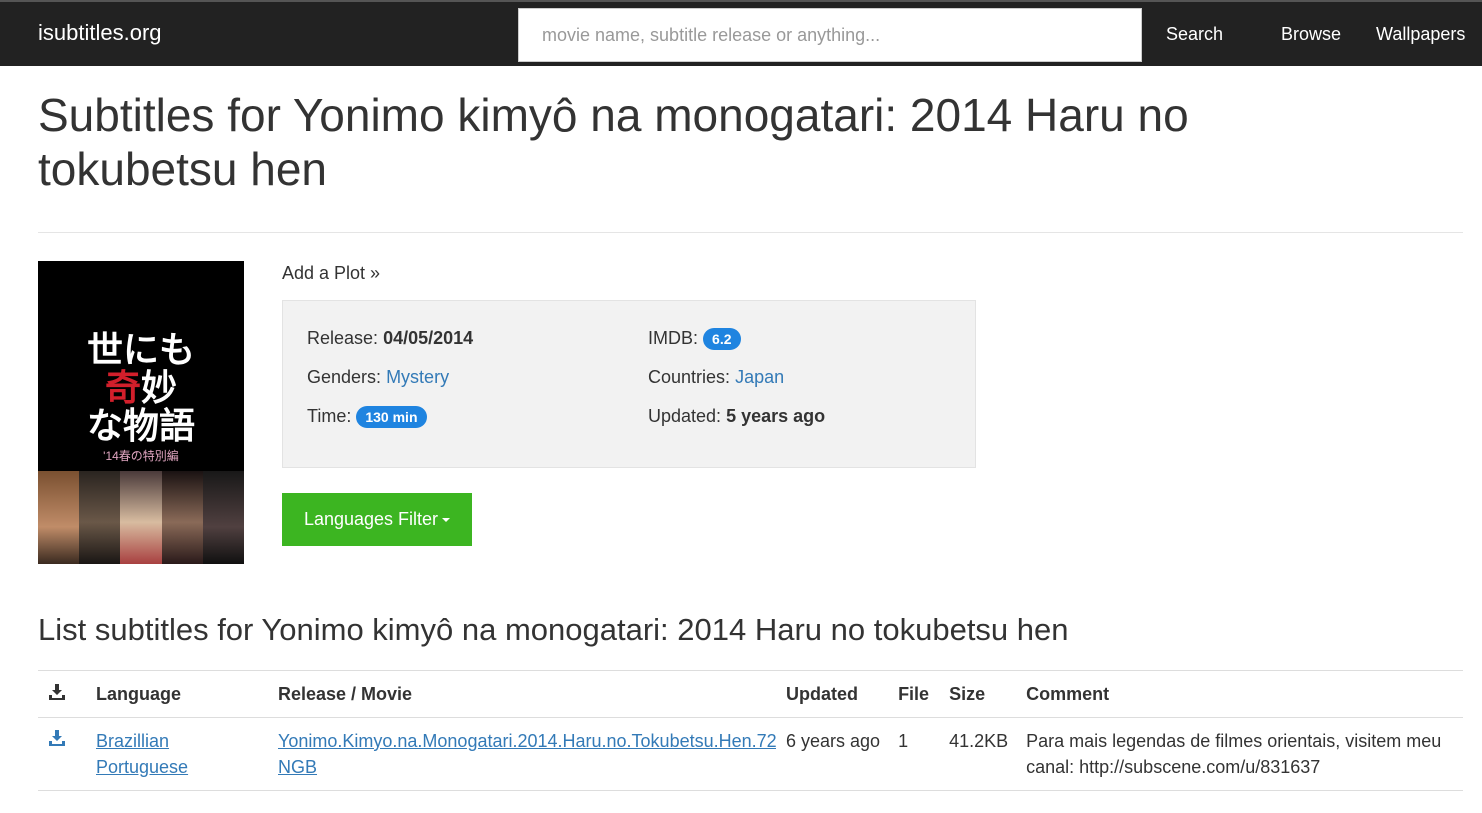 This screenshot has width=1482, height=813. What do you see at coordinates (142, 754) in the screenshot?
I see `language-link: Brazillian Portuguese` at bounding box center [142, 754].